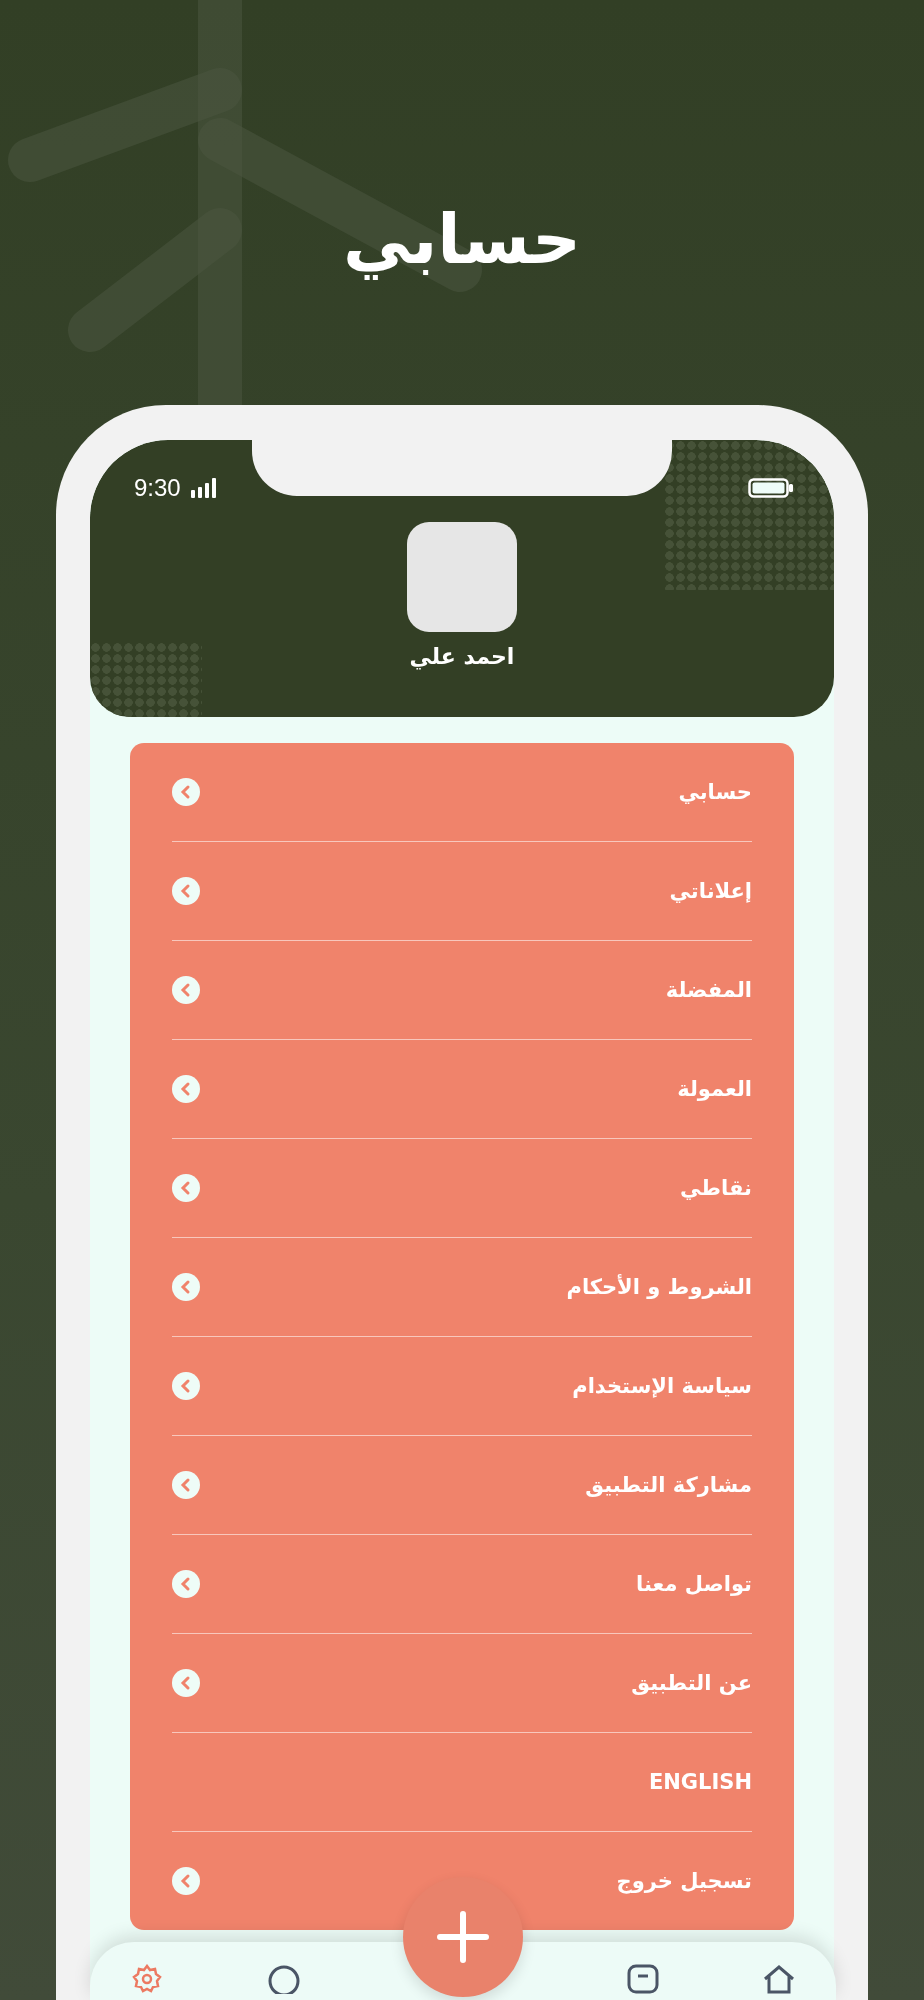 The image size is (924, 2000). I want to click on home-icon, so click(779, 1979).